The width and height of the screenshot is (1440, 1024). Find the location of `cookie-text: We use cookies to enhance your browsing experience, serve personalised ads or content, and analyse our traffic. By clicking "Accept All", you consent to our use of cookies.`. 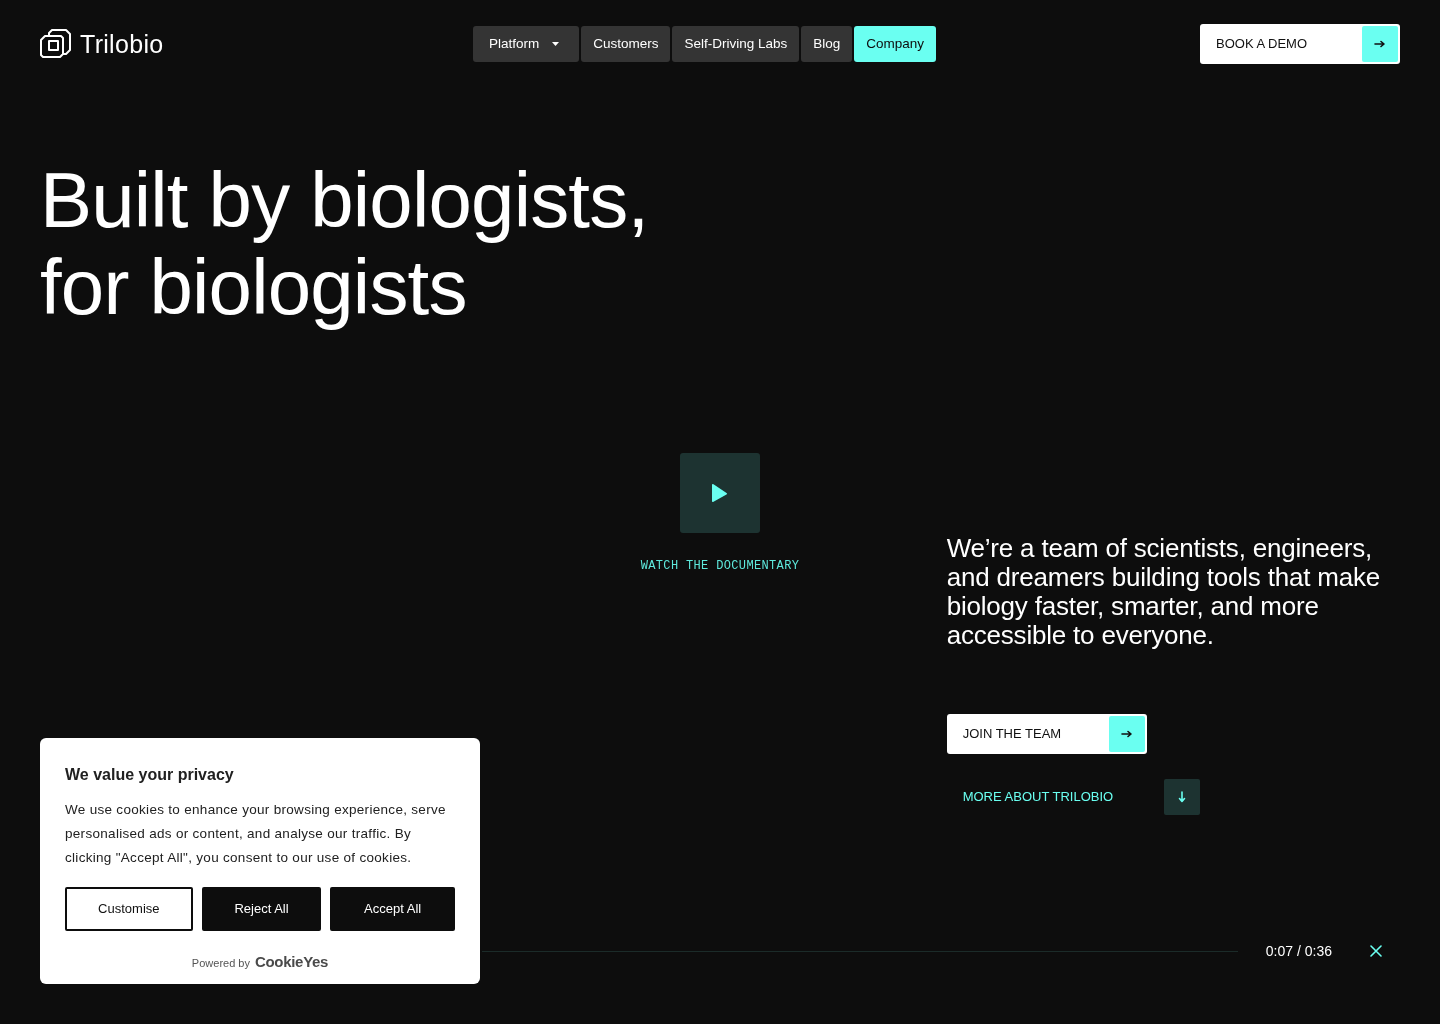

cookie-text: We use cookies to enhance your browsing experience, serve personalised ads or content, and analyse our traffic. By clicking "Accept All", you consent to our use of cookies. is located at coordinates (256, 834).